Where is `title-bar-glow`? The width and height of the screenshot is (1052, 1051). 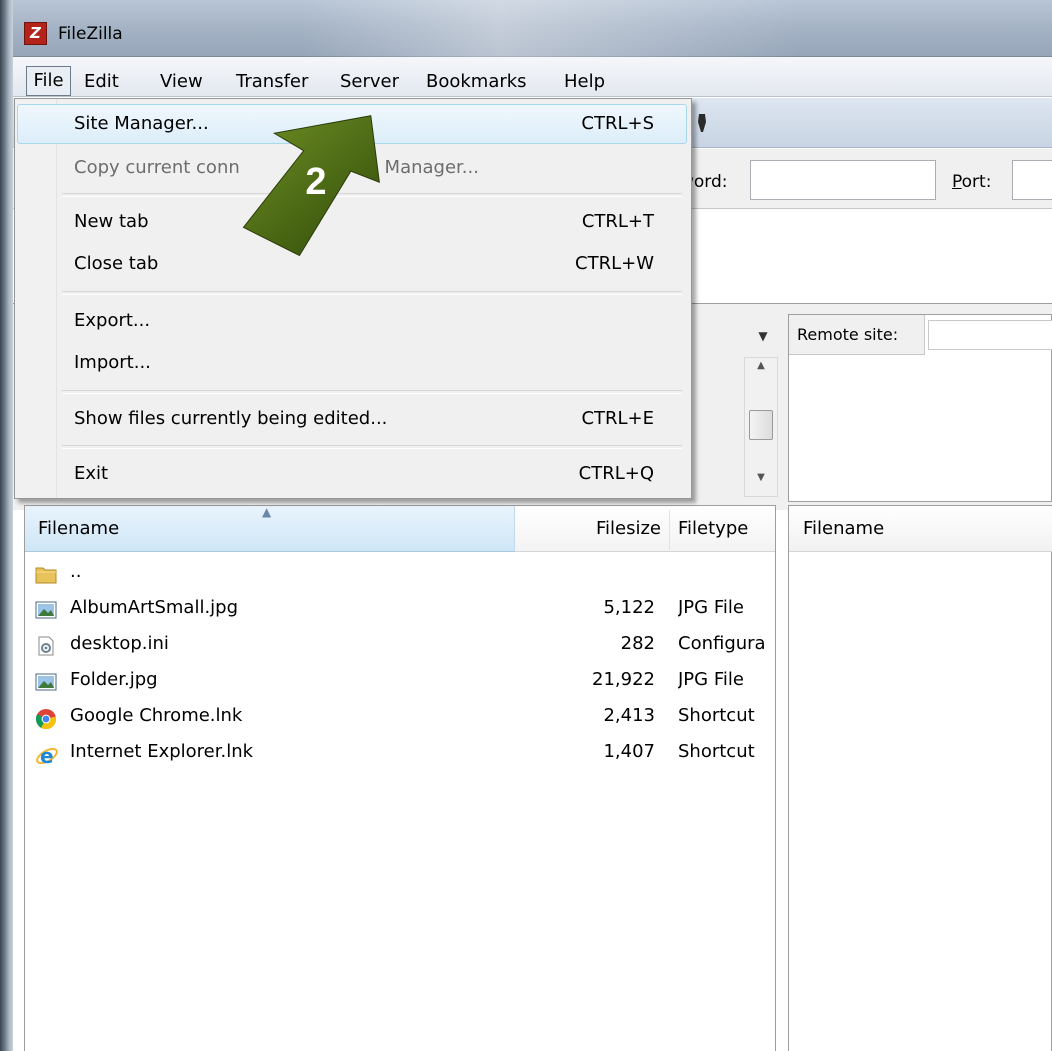 title-bar-glow is located at coordinates (550, 28).